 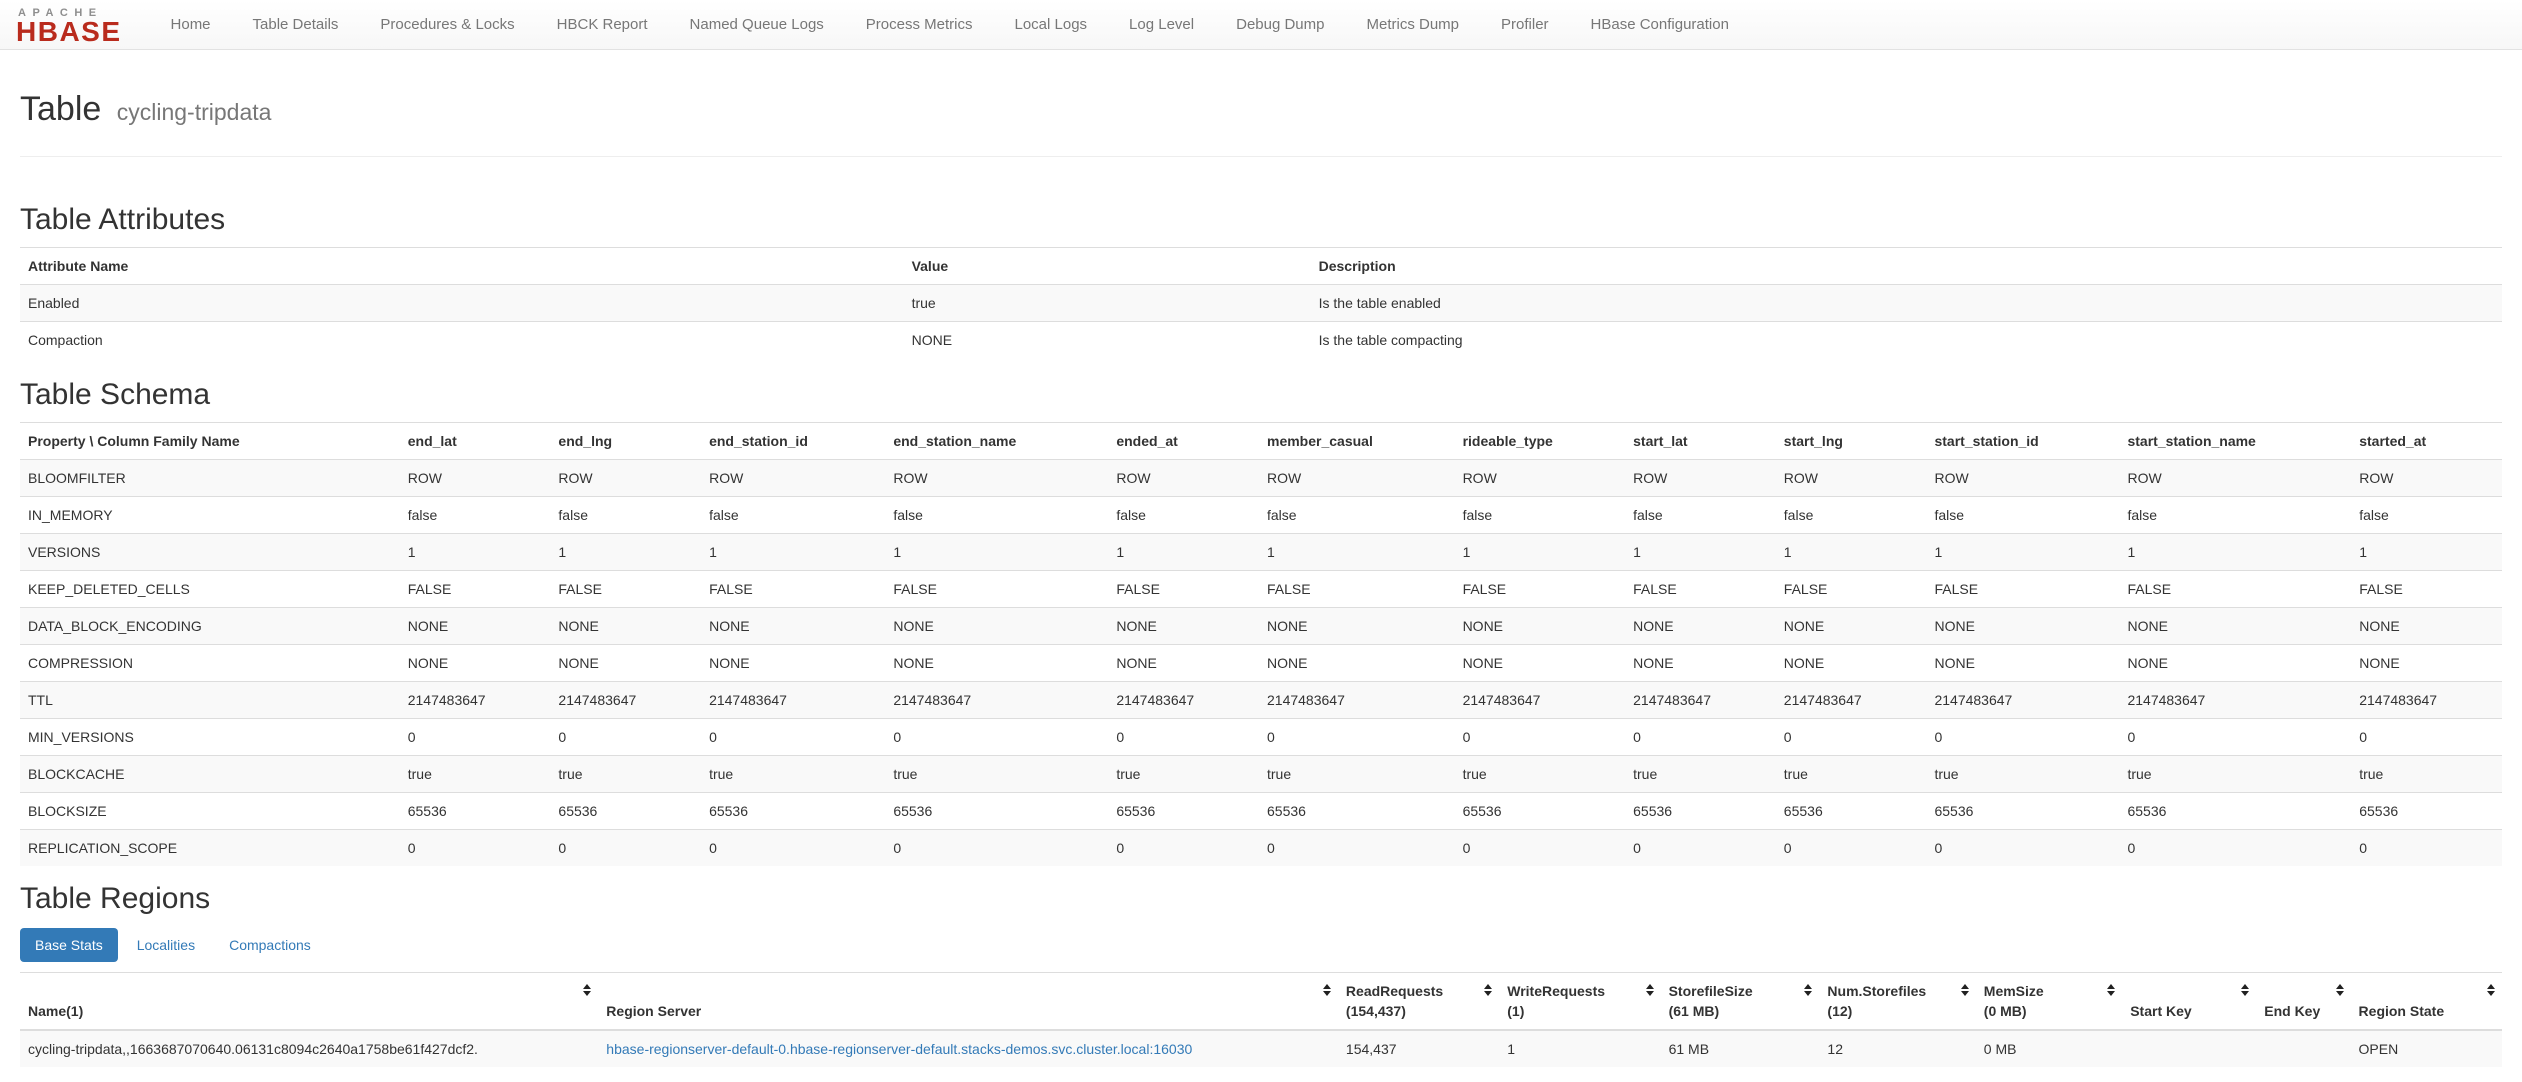 What do you see at coordinates (2426, 441) in the screenshot?
I see `schema-column-family-header: started_at` at bounding box center [2426, 441].